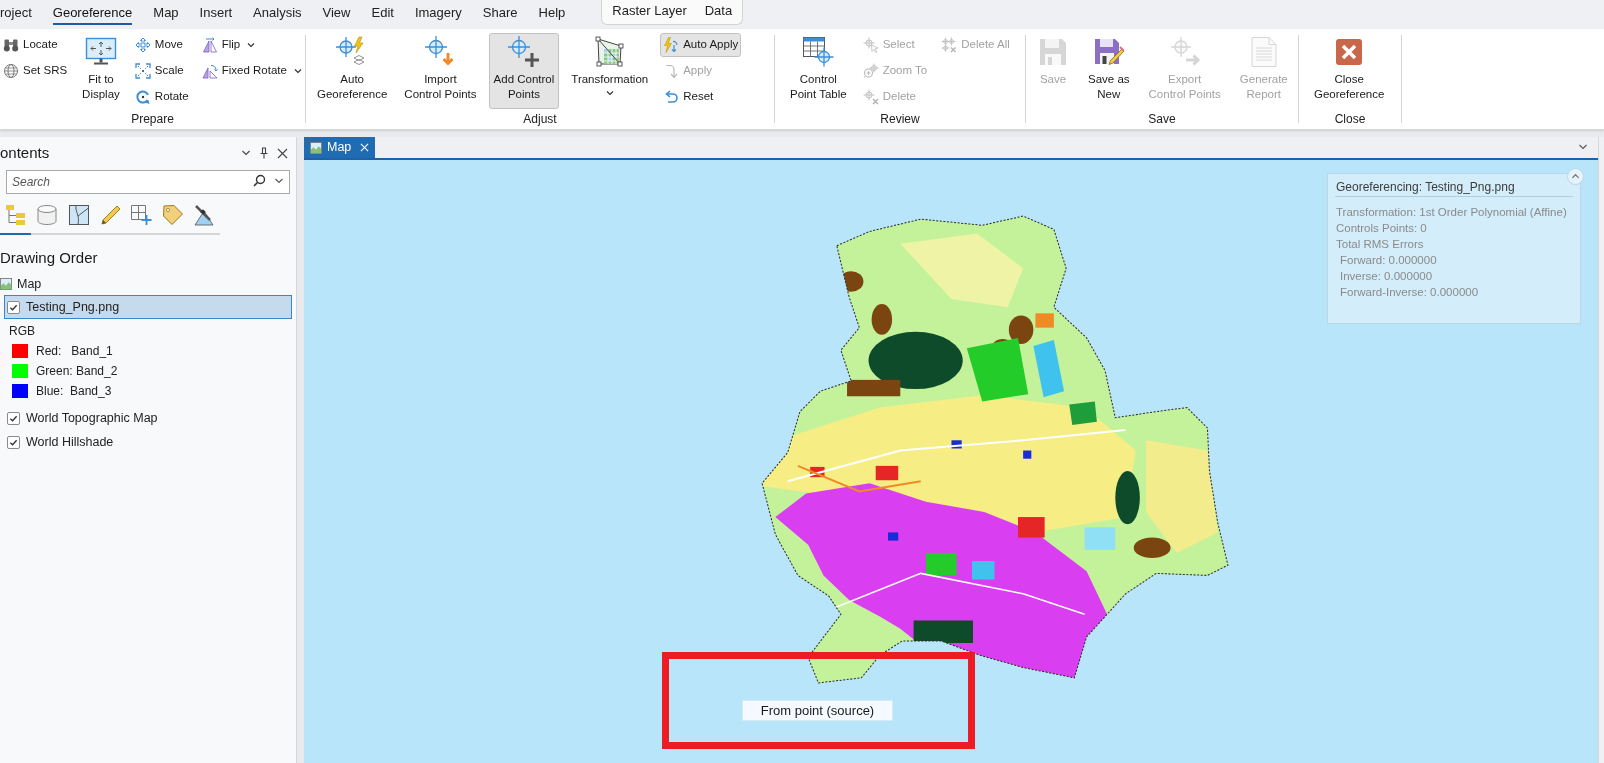 The height and width of the screenshot is (763, 1604). What do you see at coordinates (1108, 52) in the screenshot?
I see `floppy-pencil-icon` at bounding box center [1108, 52].